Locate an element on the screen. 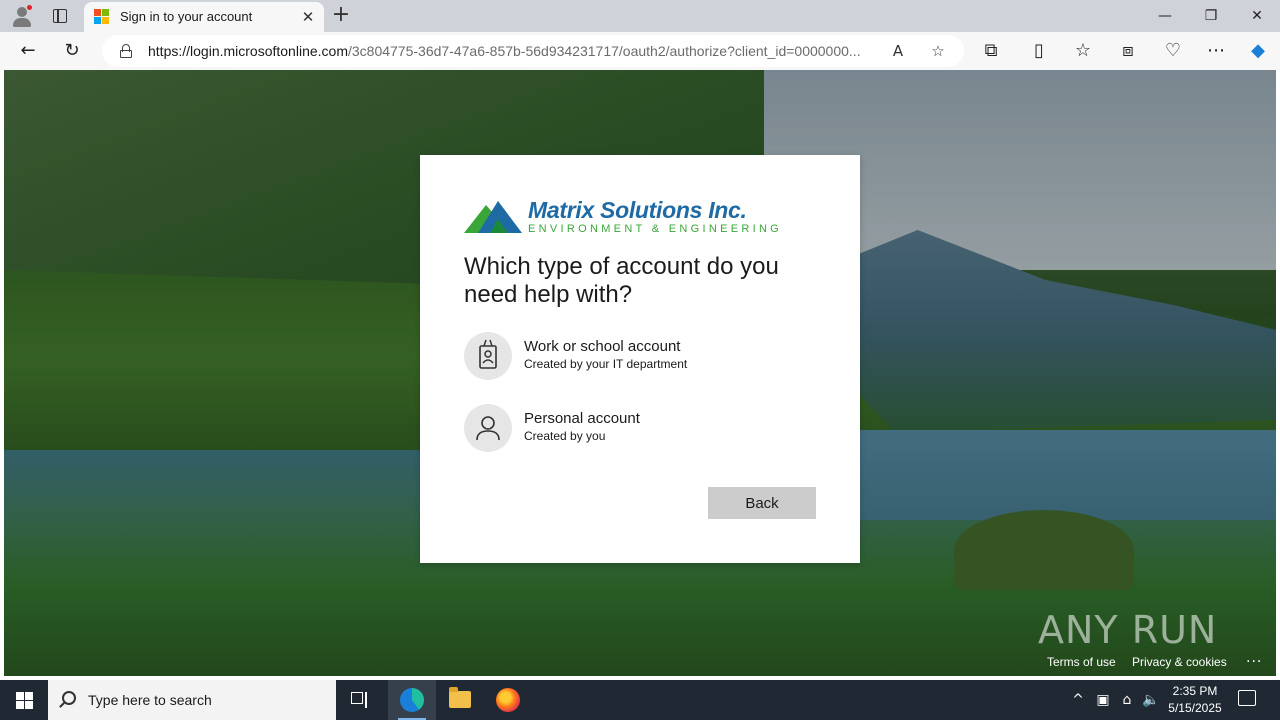 The height and width of the screenshot is (720, 1280). brand-tagline: ENVIRONMENT & ENGINEERING is located at coordinates (655, 229).